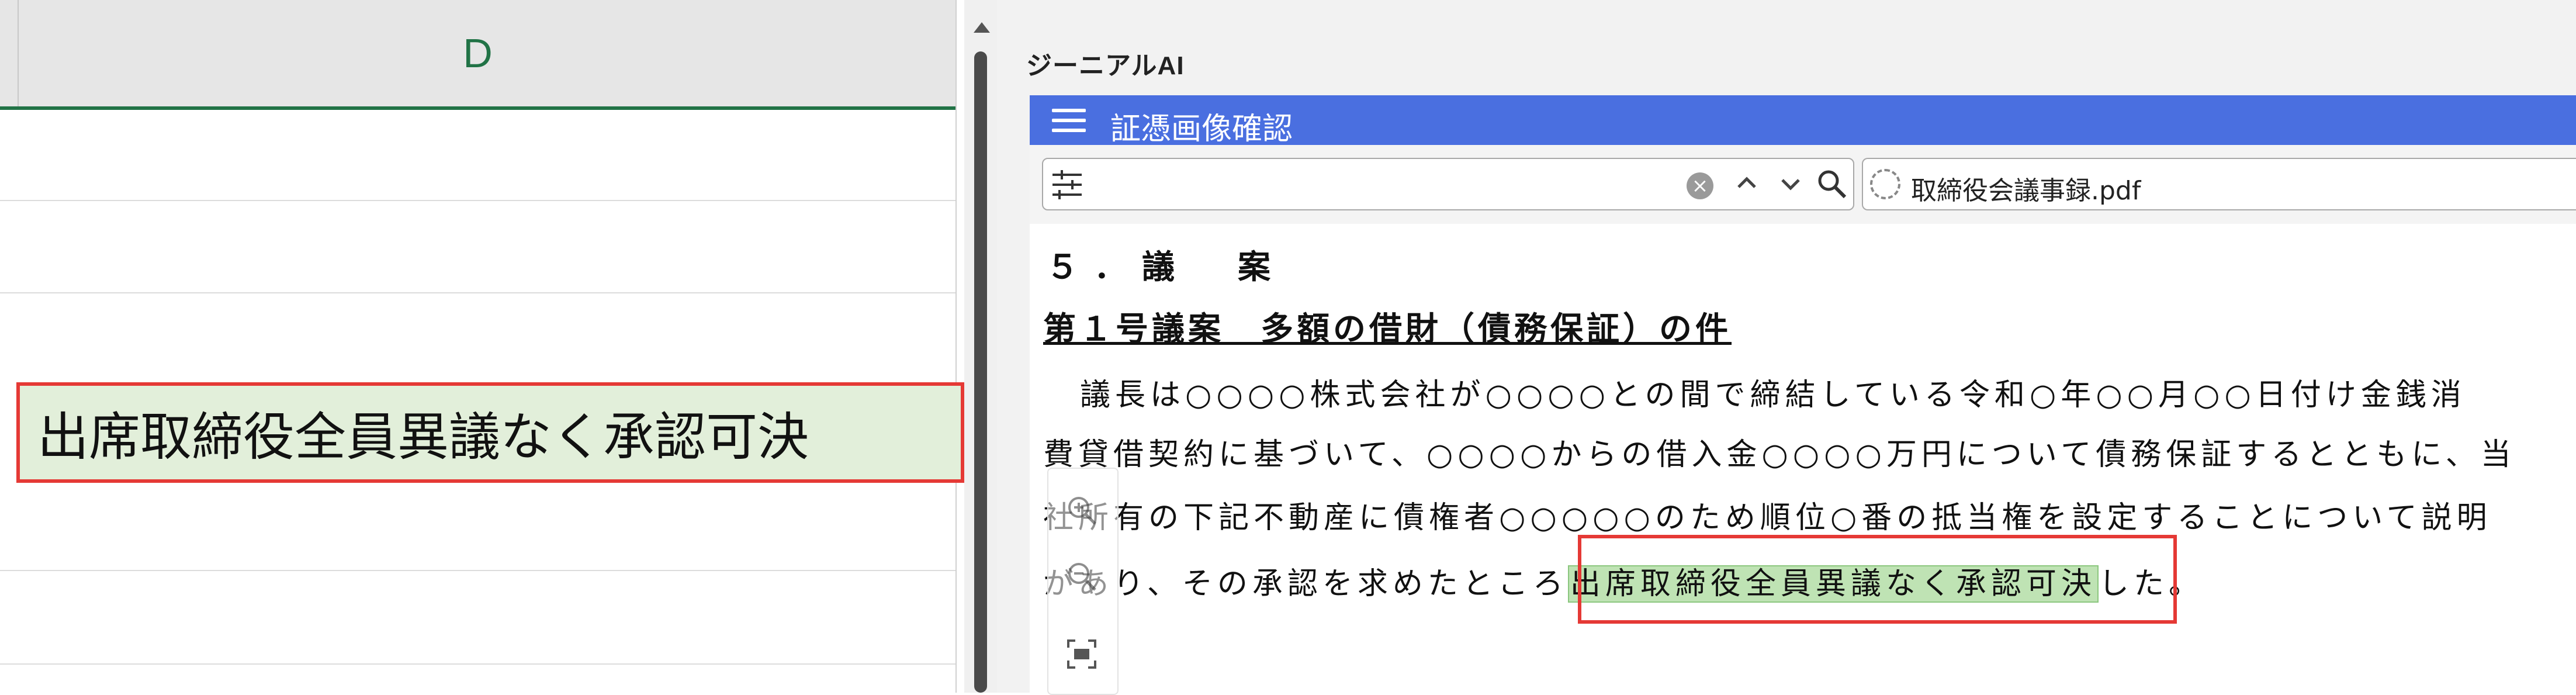 The height and width of the screenshot is (695, 2576). Describe the element at coordinates (1082, 576) in the screenshot. I see `zoom-out-icon` at that location.